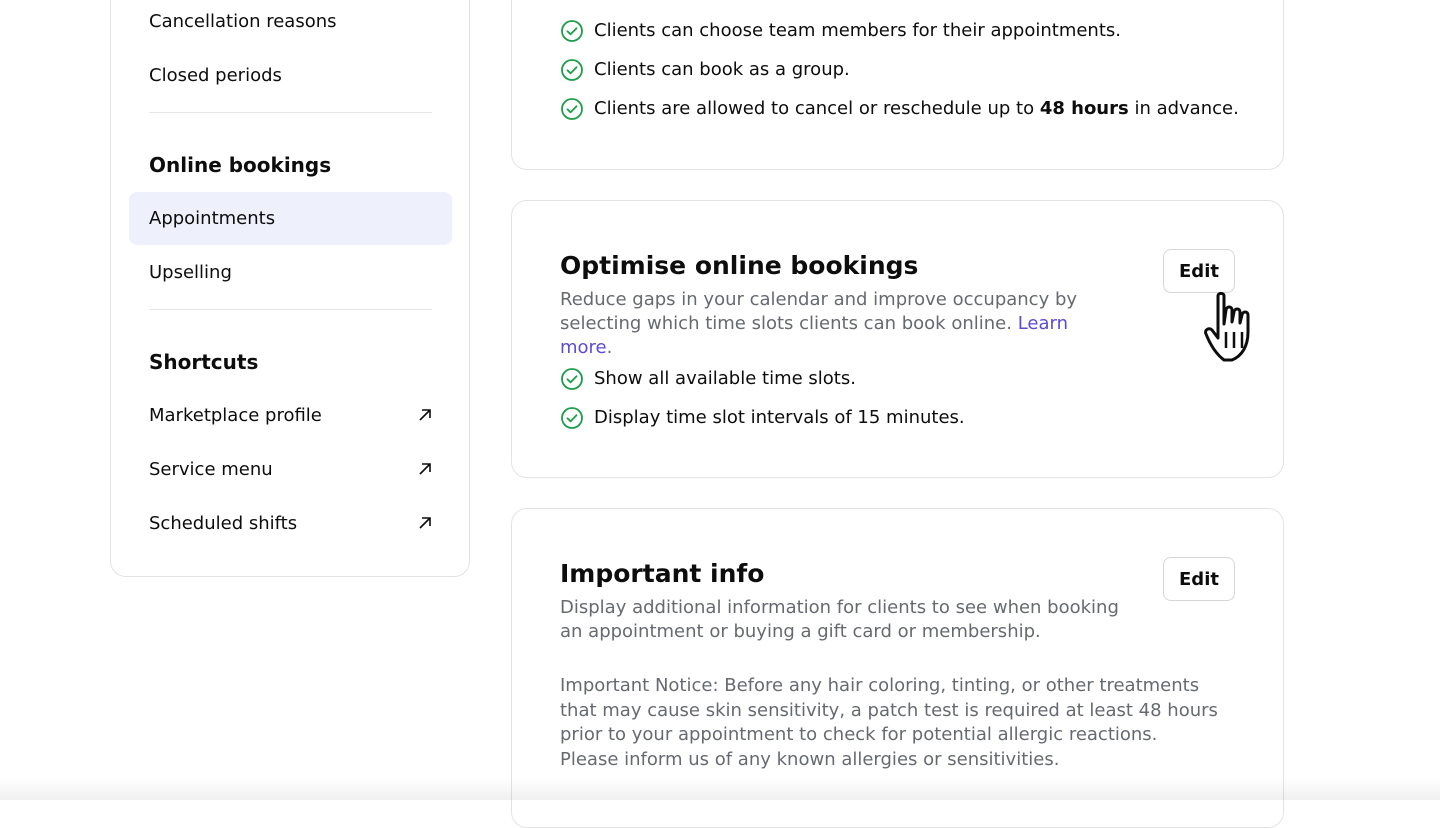  Describe the element at coordinates (609, 347) in the screenshot. I see `description-suffix: .` at that location.